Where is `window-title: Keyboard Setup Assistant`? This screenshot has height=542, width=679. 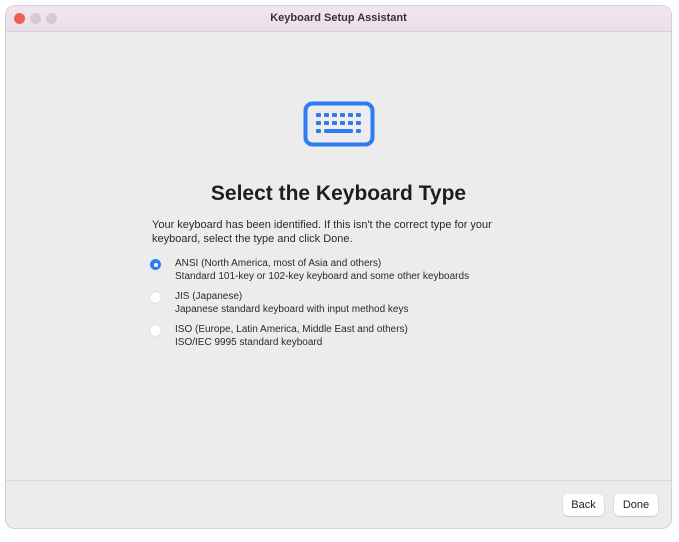
window-title: Keyboard Setup Assistant is located at coordinates (338, 18).